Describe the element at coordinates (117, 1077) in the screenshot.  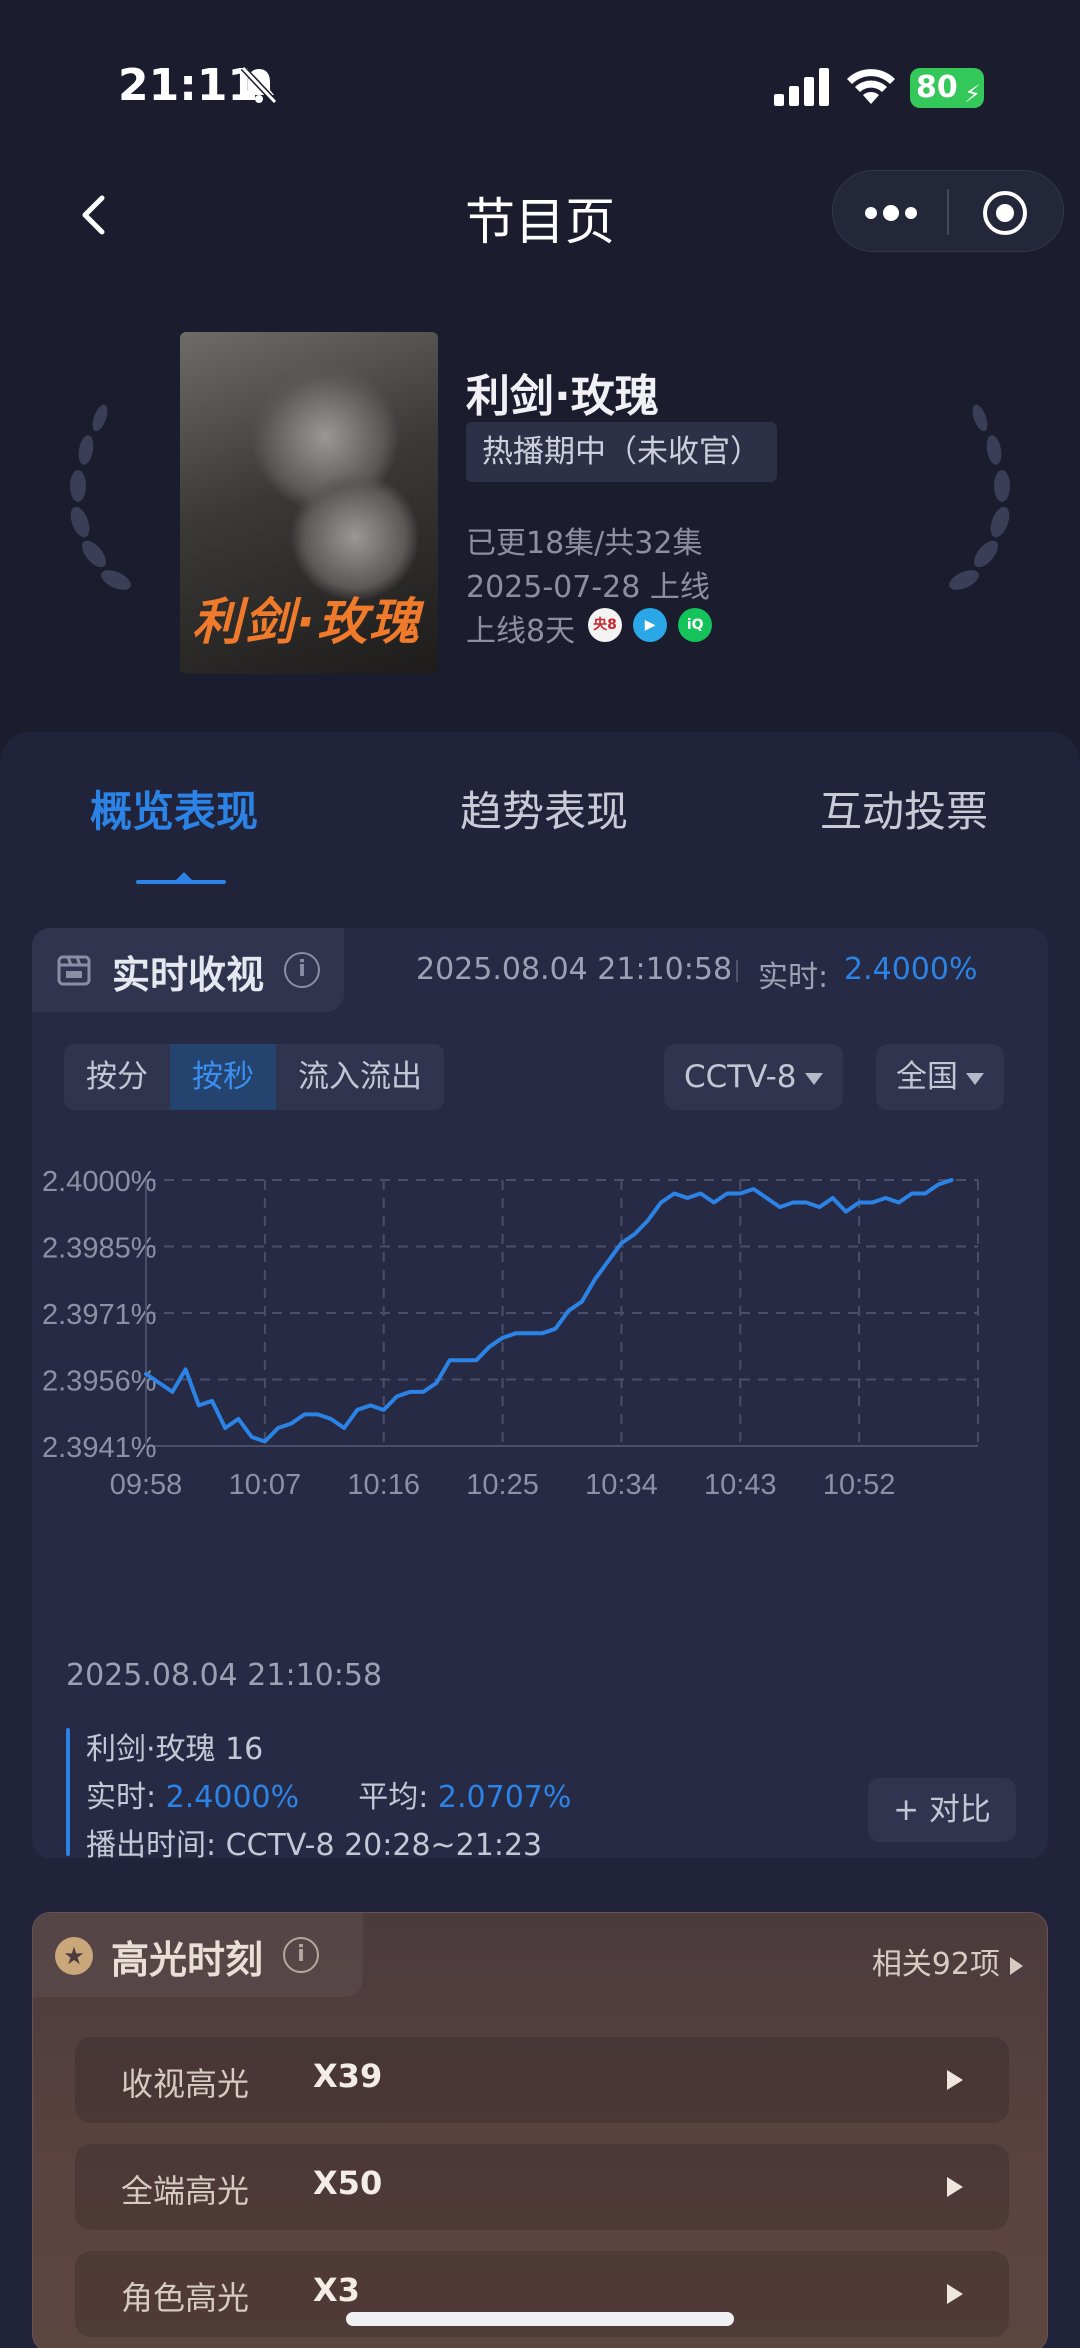
I see `segment-by-minute: 按分` at that location.